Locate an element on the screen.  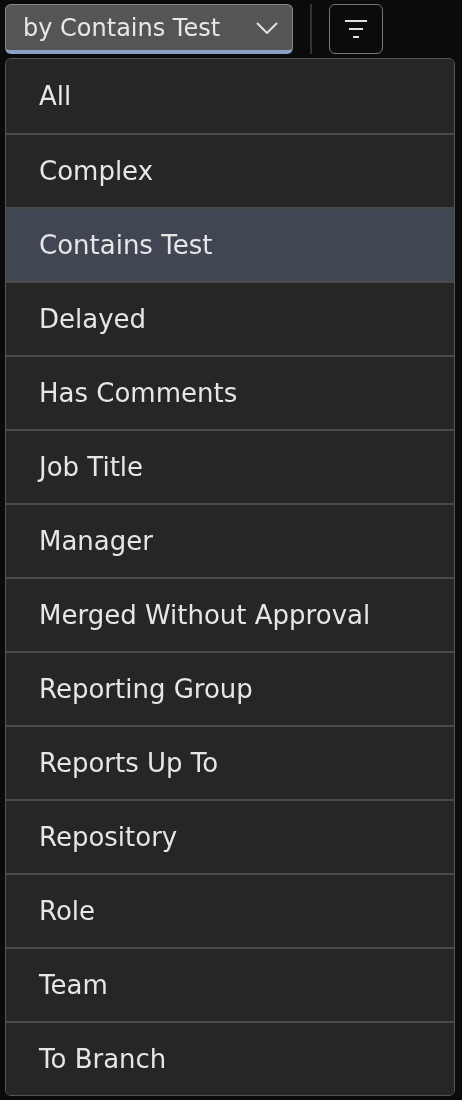
group-by-select: by Contains Test is located at coordinates (149, 29).